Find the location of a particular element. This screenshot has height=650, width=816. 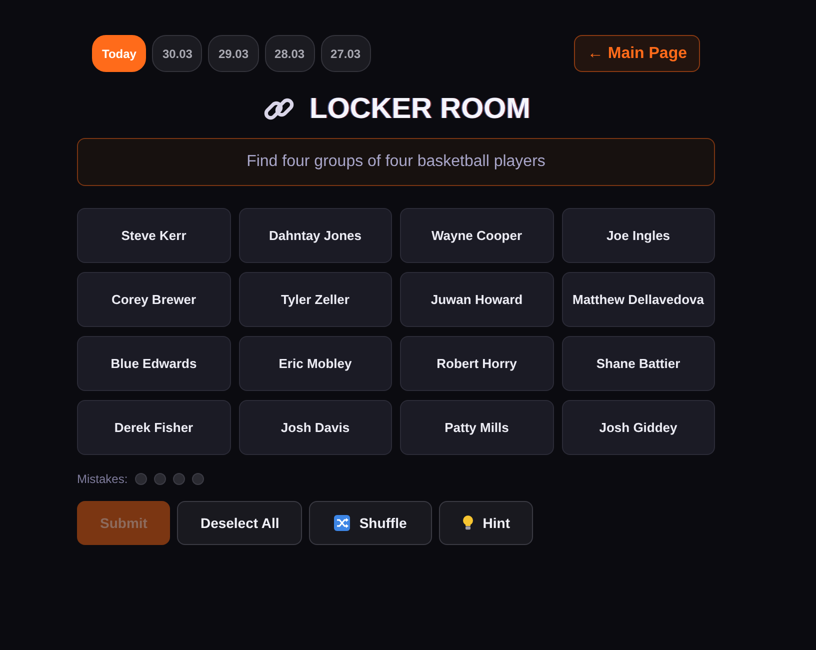

game-title: LOCKER ROOM is located at coordinates (420, 109).